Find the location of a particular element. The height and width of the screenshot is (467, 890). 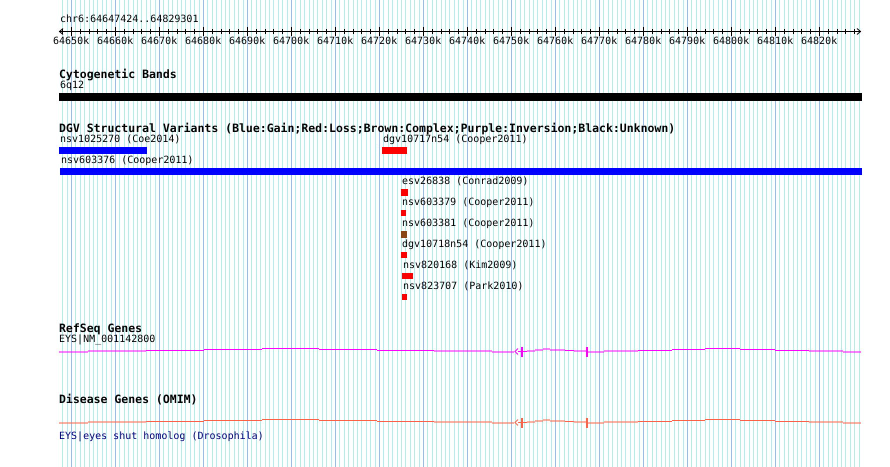

axis-tick-label: 64810k is located at coordinates (775, 42).